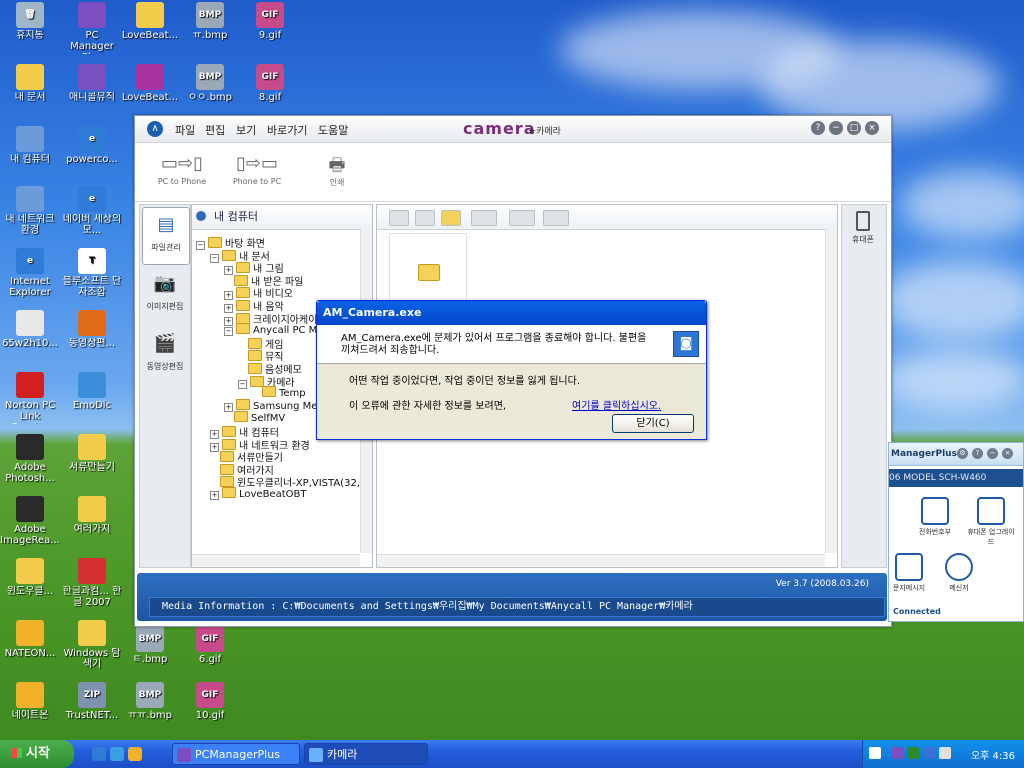 The width and height of the screenshot is (1024, 768). Describe the element at coordinates (831, 391) in the screenshot. I see `file-vertical-scrollbar` at that location.